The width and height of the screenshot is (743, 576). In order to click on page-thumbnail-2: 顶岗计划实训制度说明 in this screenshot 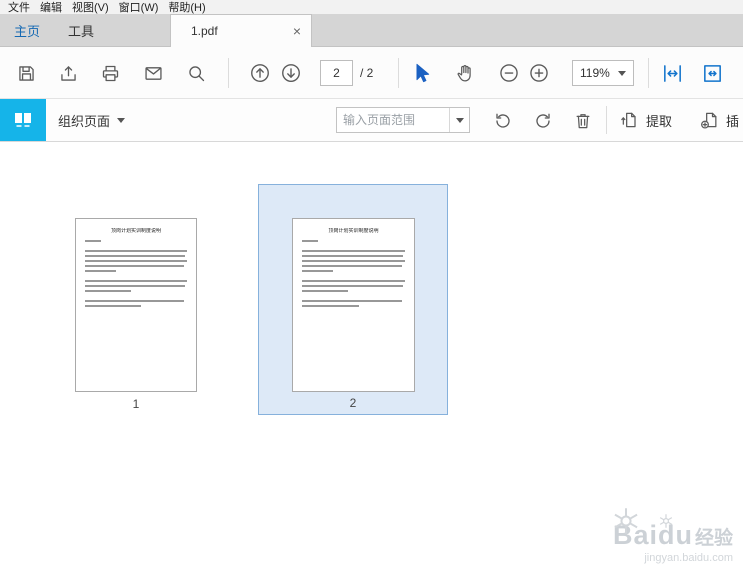, I will do `click(353, 305)`.